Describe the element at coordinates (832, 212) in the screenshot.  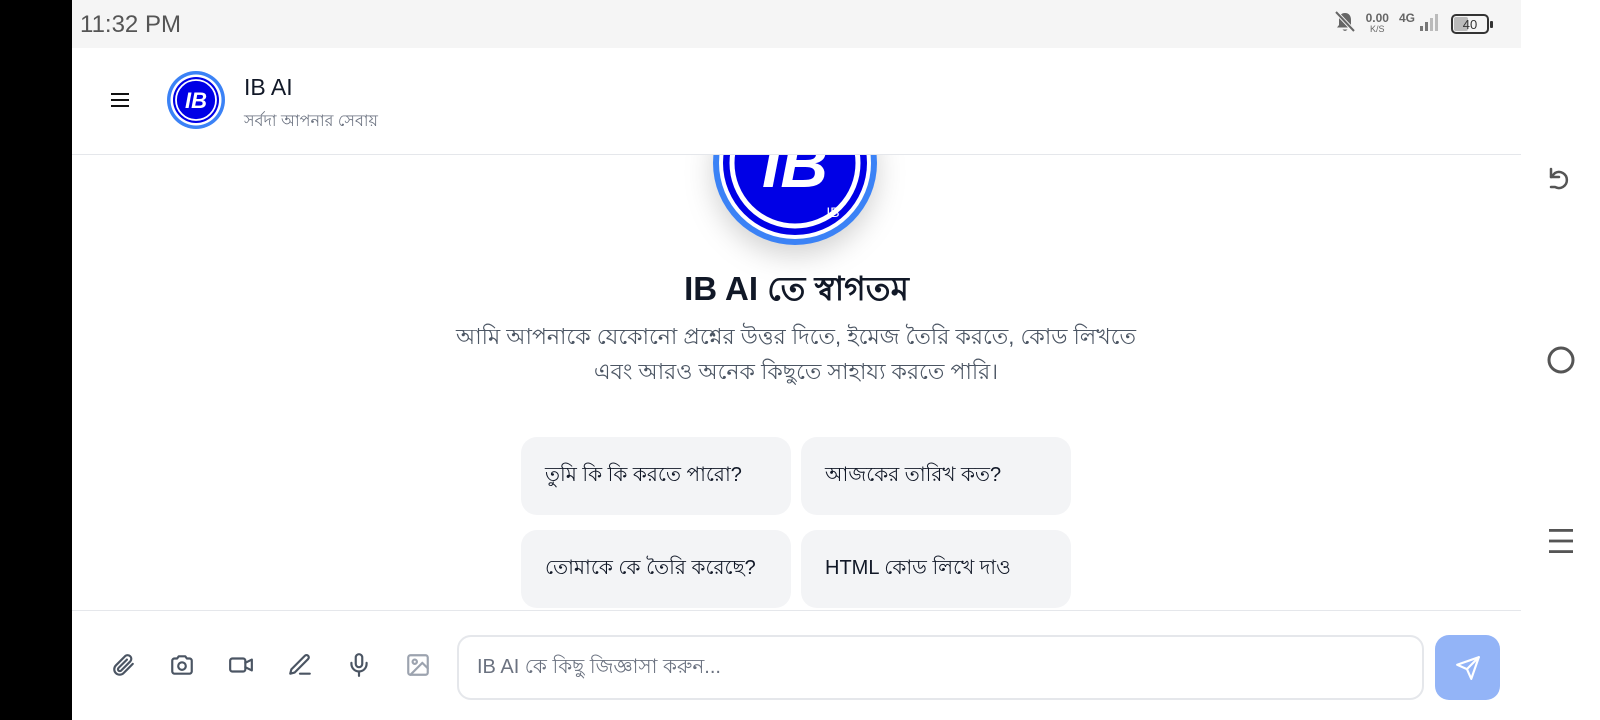
I see `welcome-logo-mark: IB` at that location.